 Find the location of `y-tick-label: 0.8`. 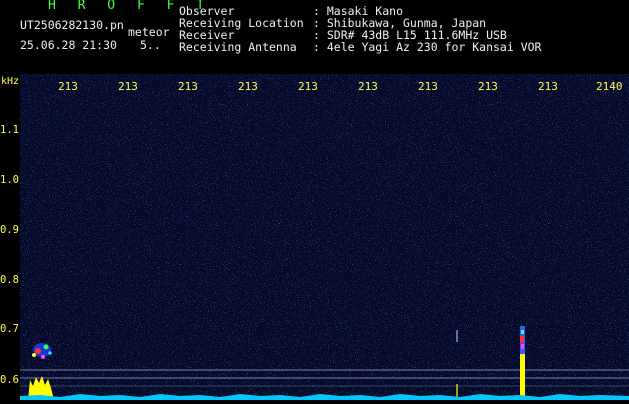

y-tick-label: 0.8 is located at coordinates (9, 280).